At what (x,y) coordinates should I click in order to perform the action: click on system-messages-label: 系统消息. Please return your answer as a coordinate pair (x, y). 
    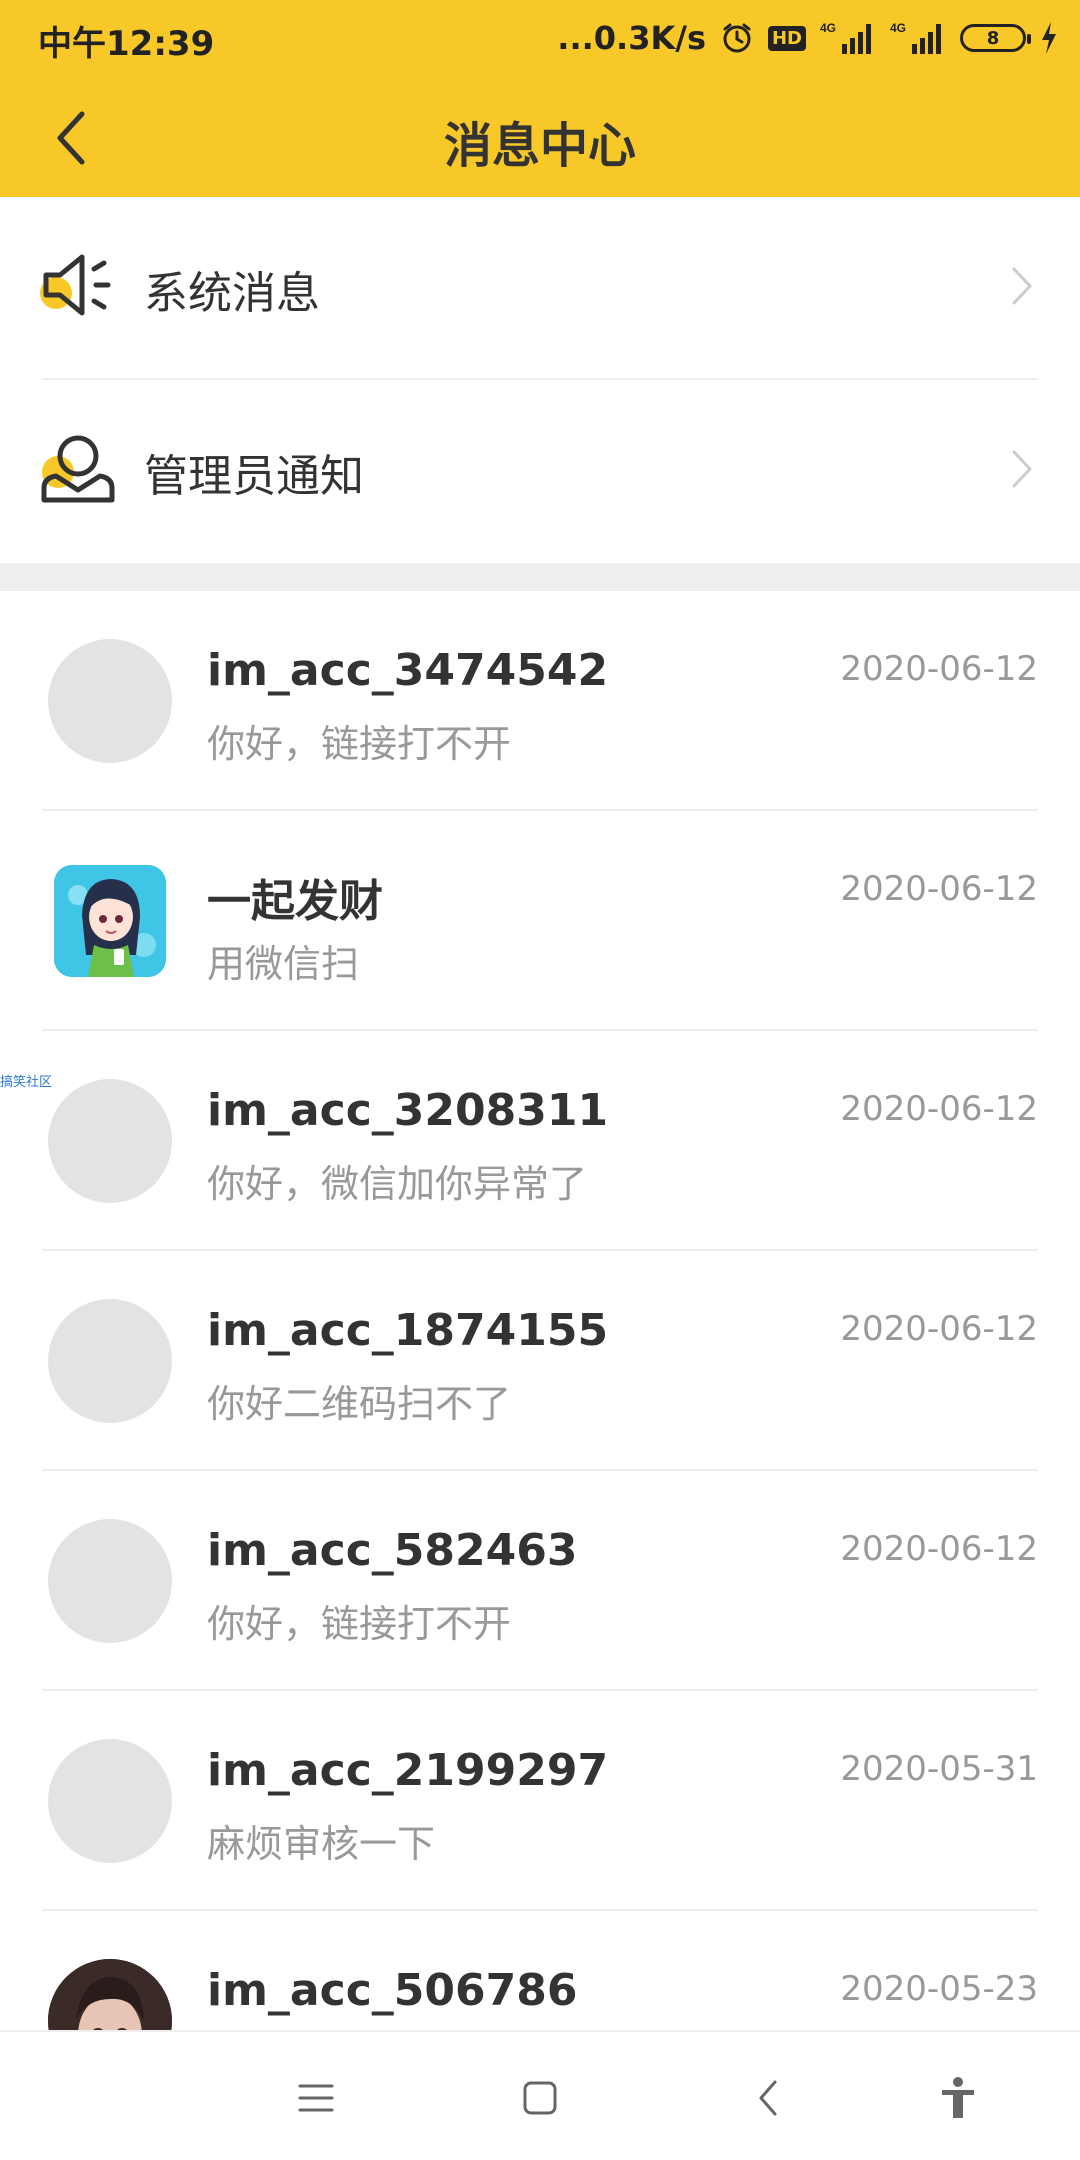
    Looking at the image, I should click on (232, 293).